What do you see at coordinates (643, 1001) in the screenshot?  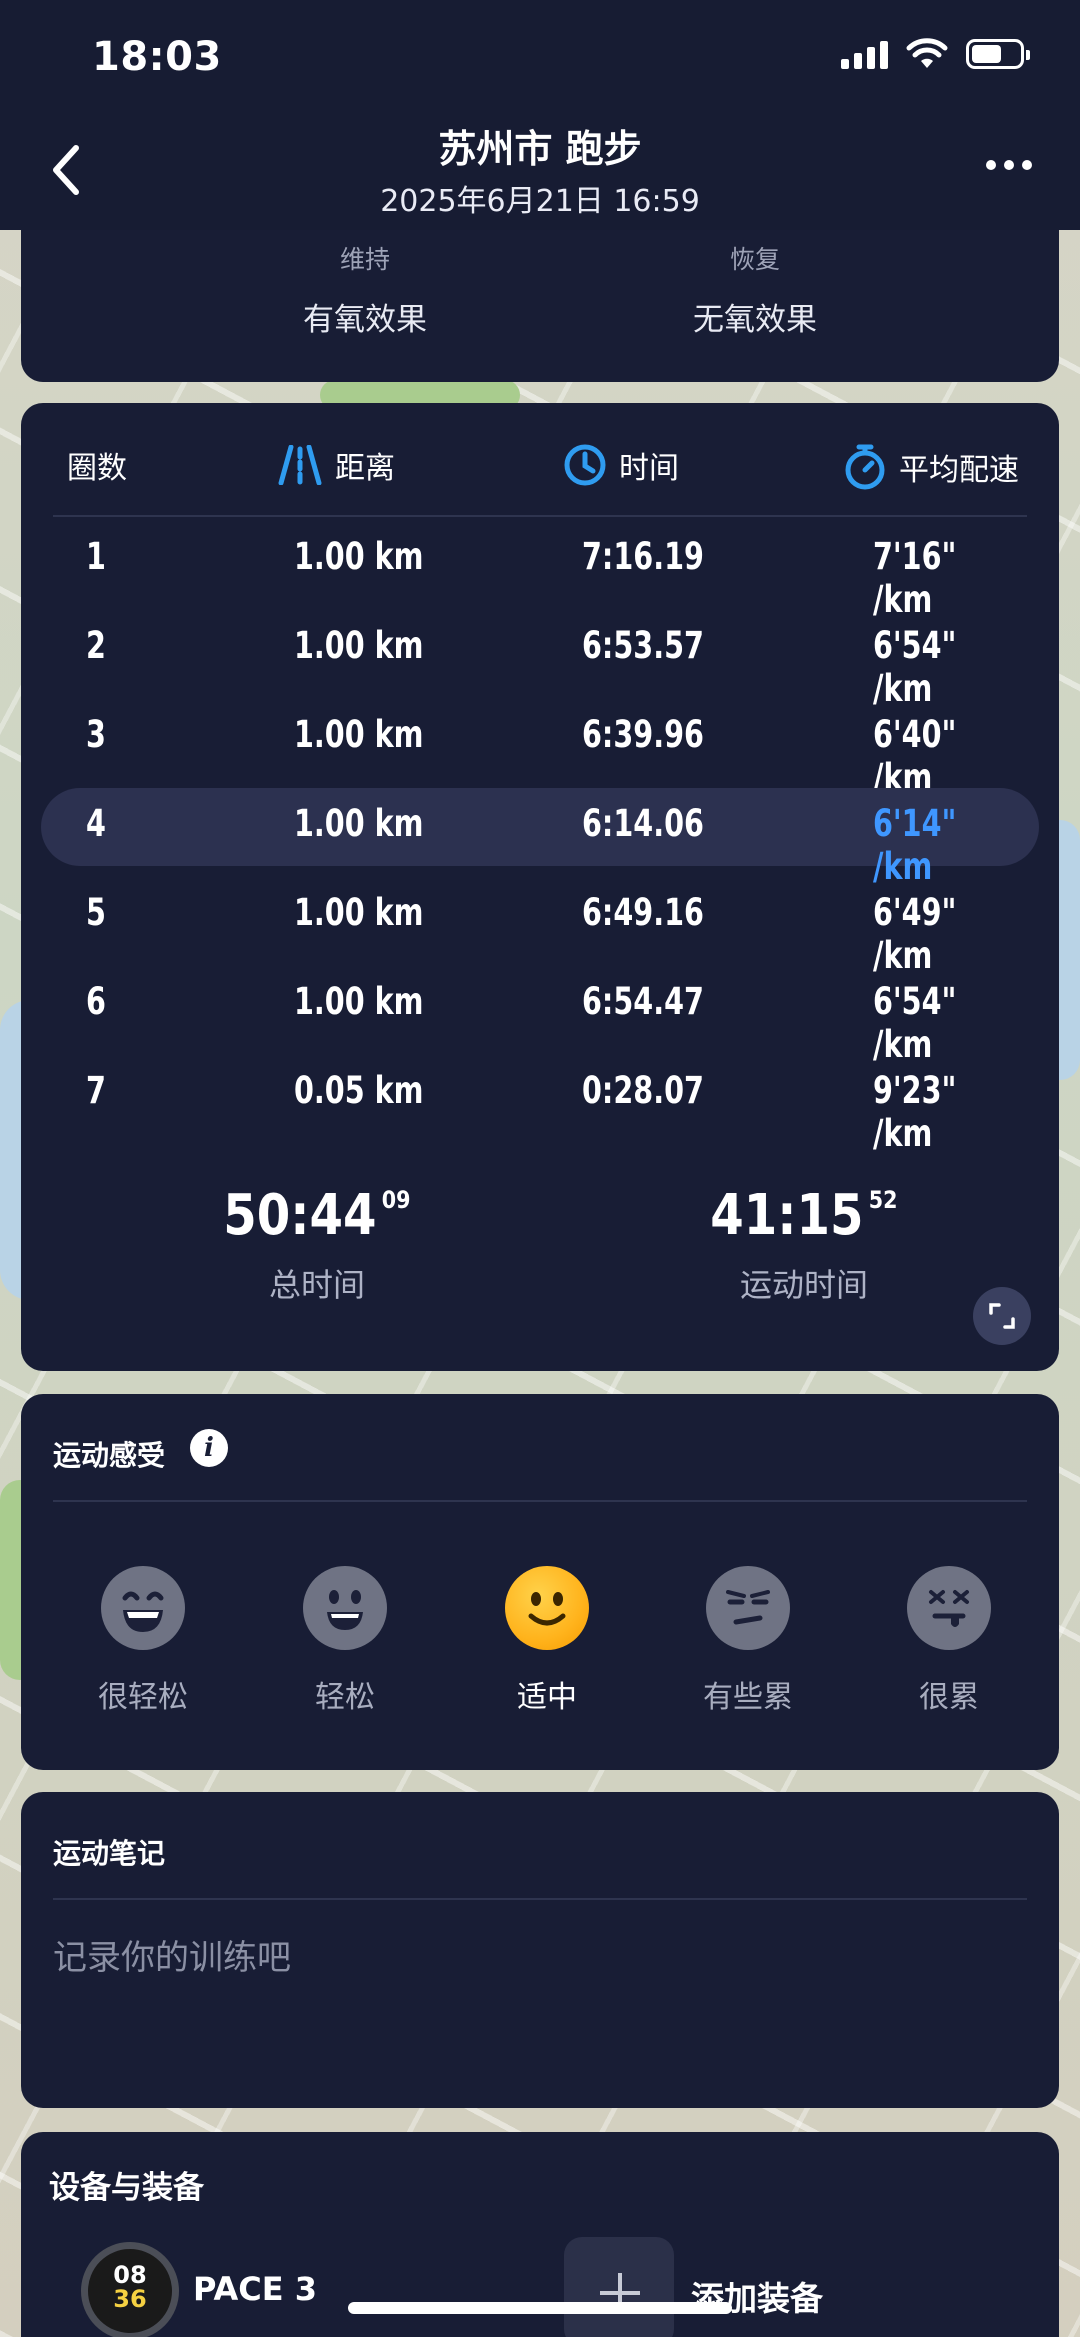 I see `lap-time: 6:54.47` at bounding box center [643, 1001].